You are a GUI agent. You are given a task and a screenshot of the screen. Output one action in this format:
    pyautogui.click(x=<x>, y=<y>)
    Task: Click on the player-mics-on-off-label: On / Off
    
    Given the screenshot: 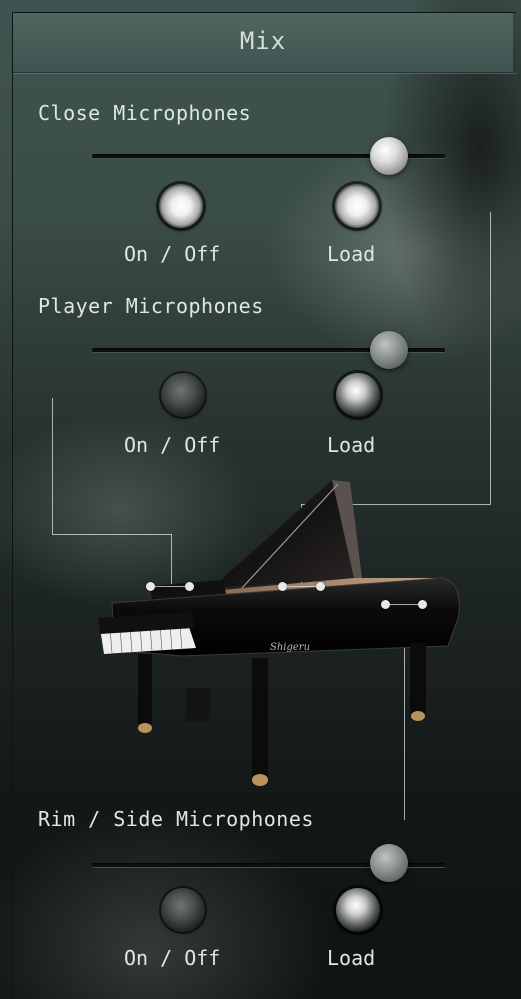 What is the action you would take?
    pyautogui.click(x=172, y=445)
    